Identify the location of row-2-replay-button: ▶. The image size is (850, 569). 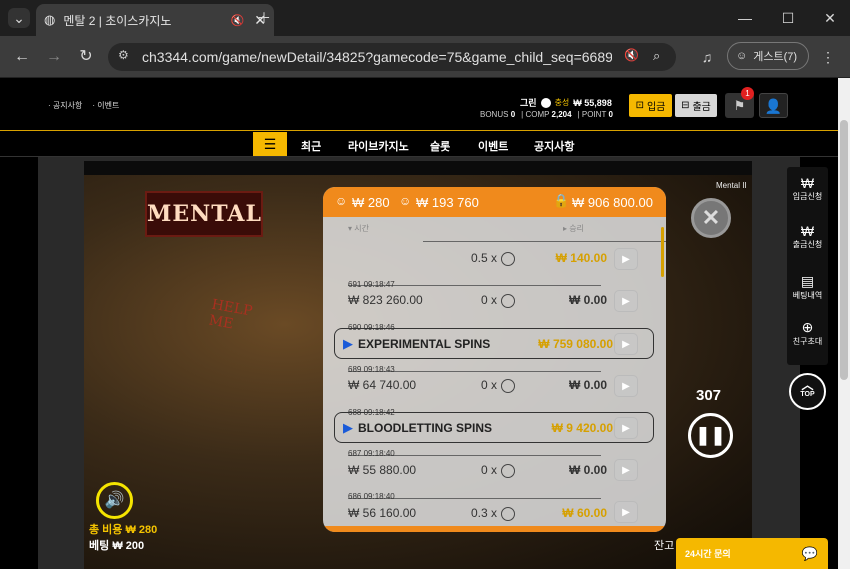
(626, 344).